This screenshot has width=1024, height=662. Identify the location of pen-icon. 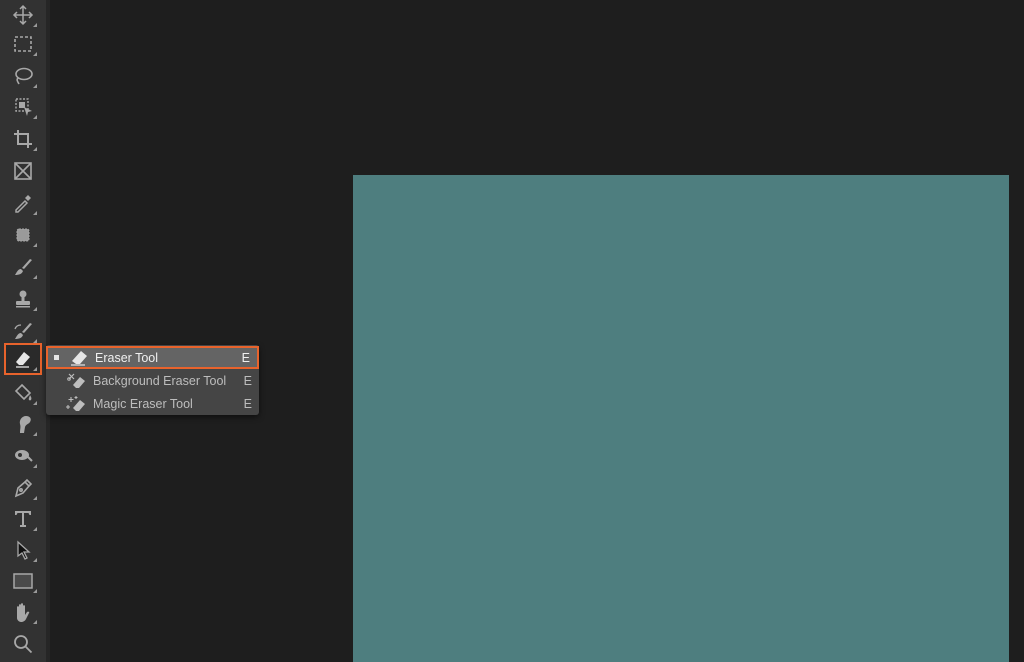
(23, 488).